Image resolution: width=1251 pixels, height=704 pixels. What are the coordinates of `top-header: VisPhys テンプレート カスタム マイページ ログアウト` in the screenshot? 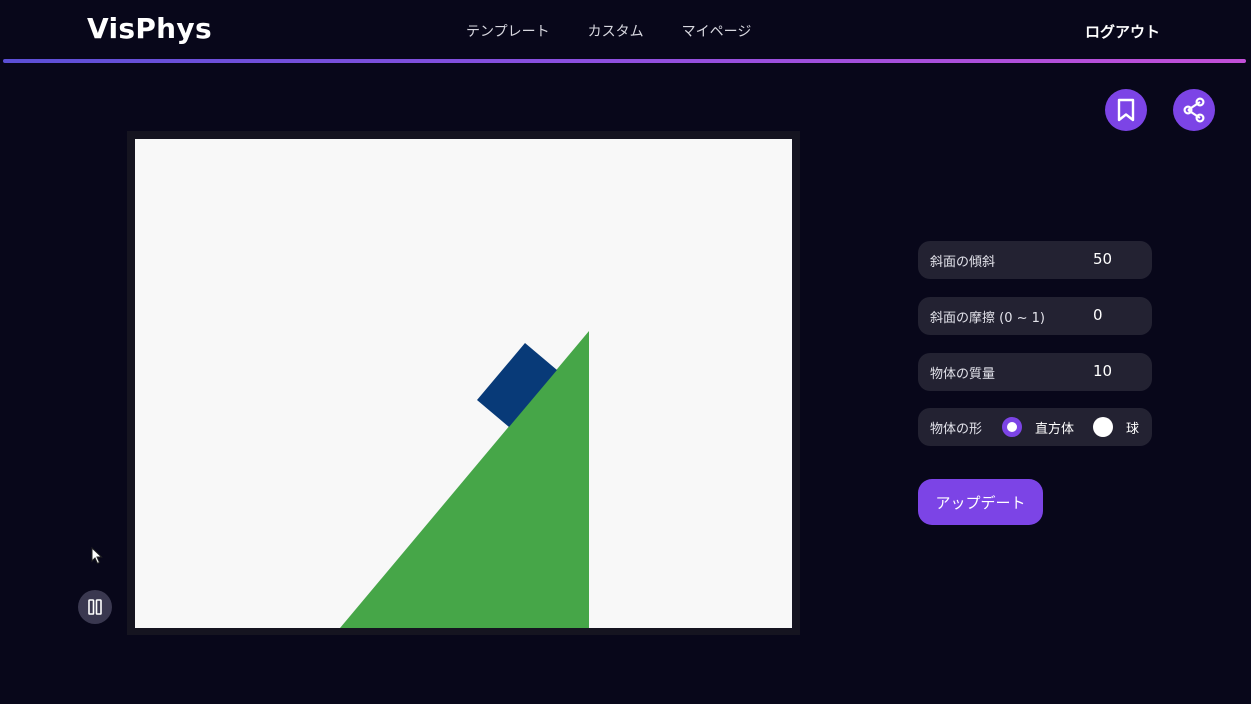 It's located at (625, 31).